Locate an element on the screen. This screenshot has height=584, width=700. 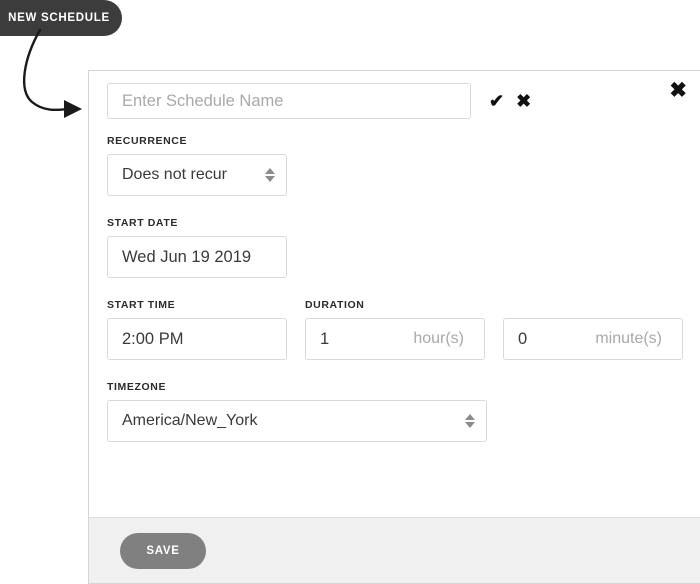
timezone-label: TIMEZONE is located at coordinates (137, 387).